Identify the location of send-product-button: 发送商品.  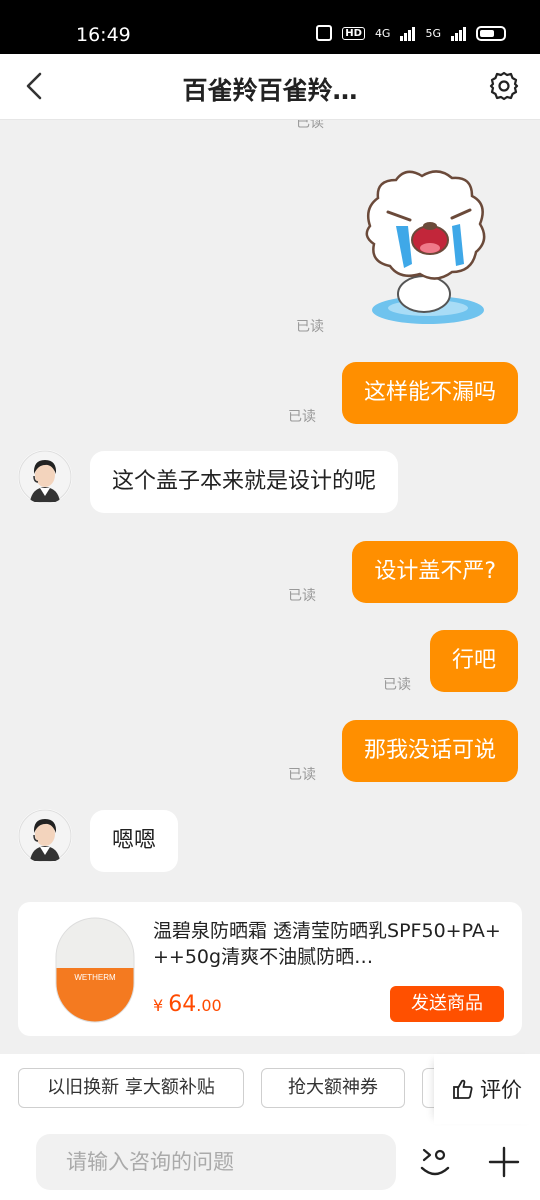
(447, 1004).